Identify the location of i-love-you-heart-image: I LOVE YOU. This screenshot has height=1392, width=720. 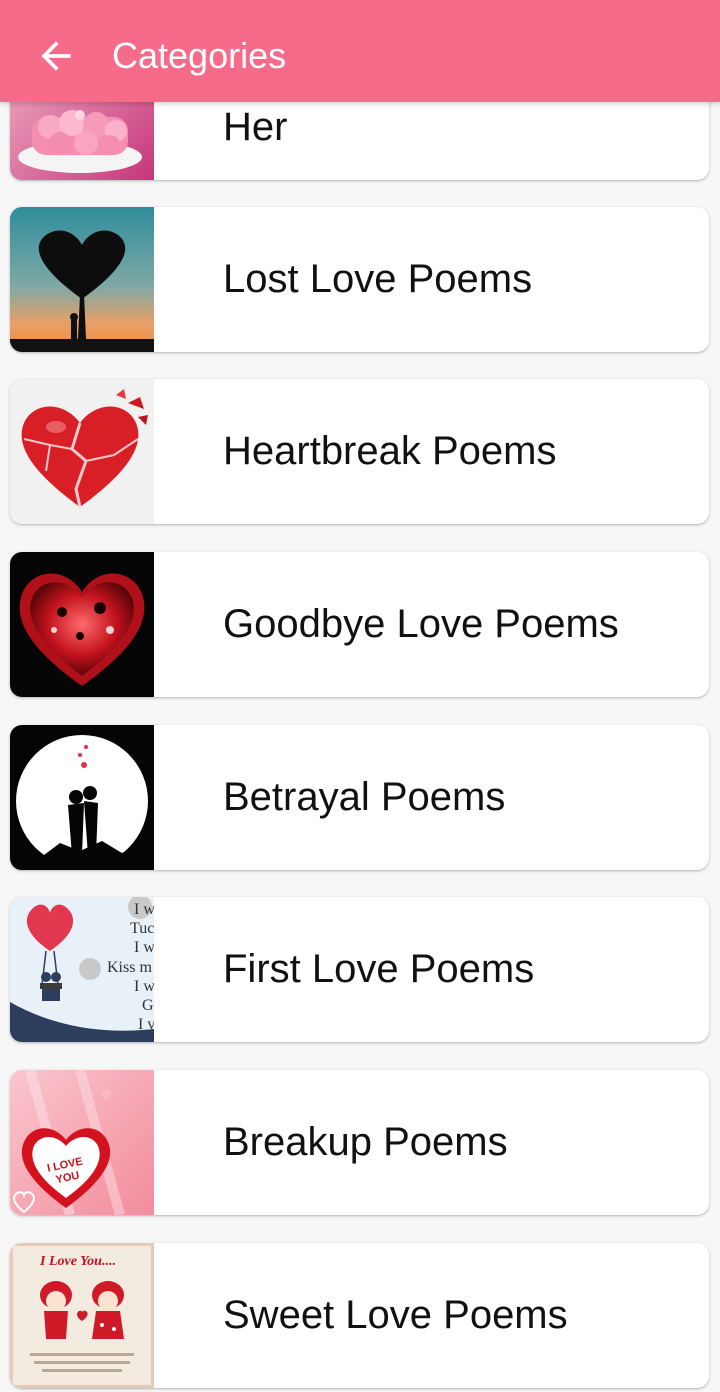
(82, 1142).